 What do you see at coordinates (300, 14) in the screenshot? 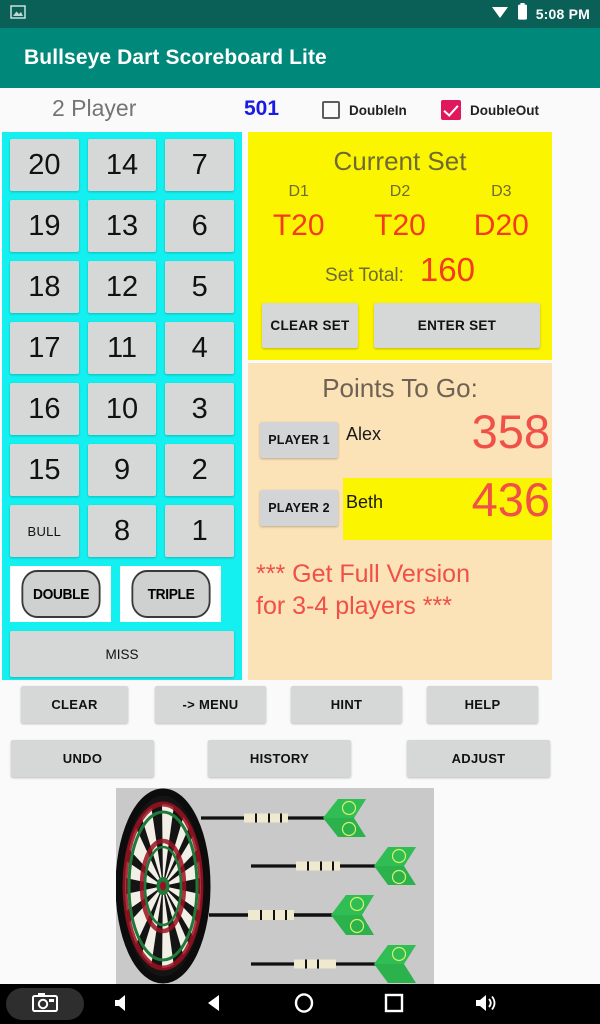
I see `status-bar: 5:08 PM` at bounding box center [300, 14].